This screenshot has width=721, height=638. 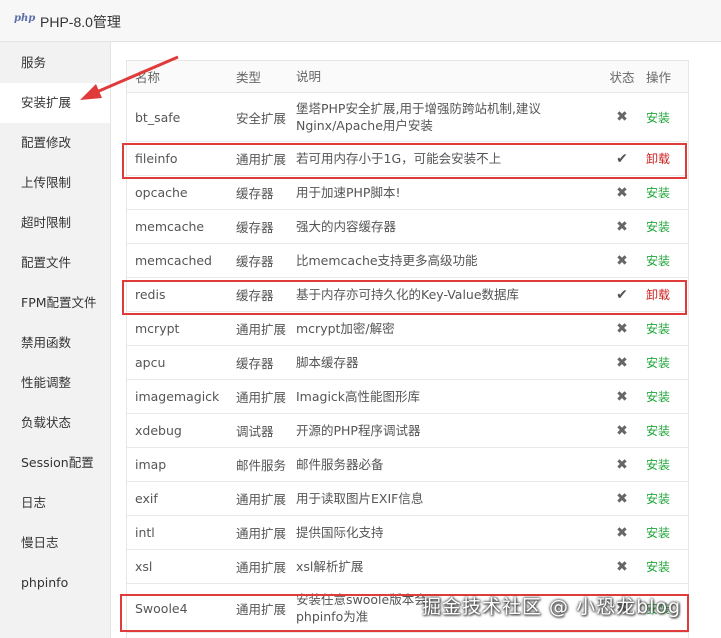 I want to click on ext-desc: 提供国际化支持, so click(x=448, y=532).